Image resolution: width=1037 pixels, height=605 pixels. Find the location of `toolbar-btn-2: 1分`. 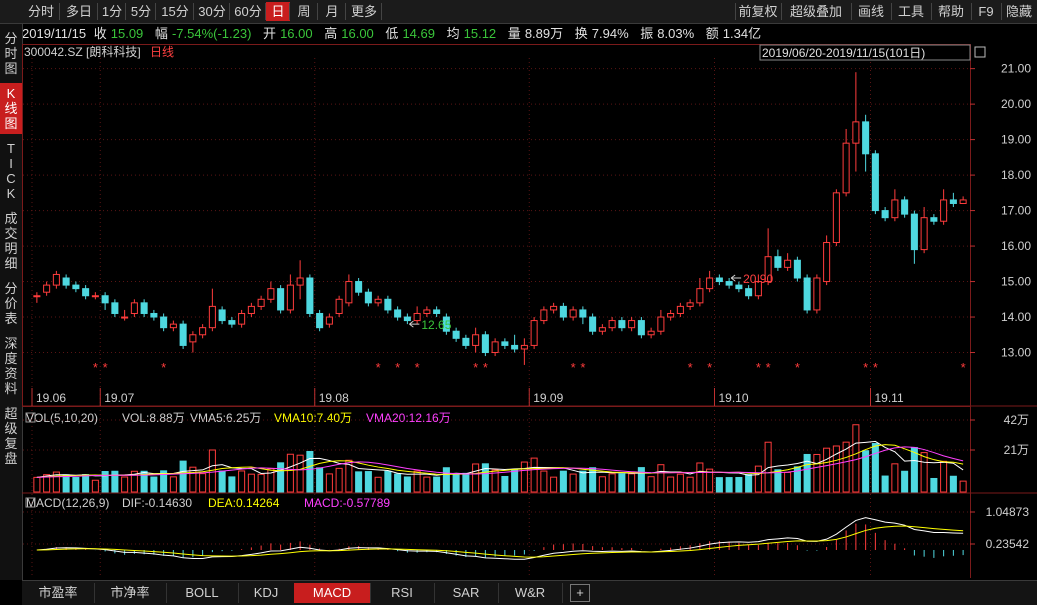

toolbar-btn-2: 1分 is located at coordinates (112, 11).